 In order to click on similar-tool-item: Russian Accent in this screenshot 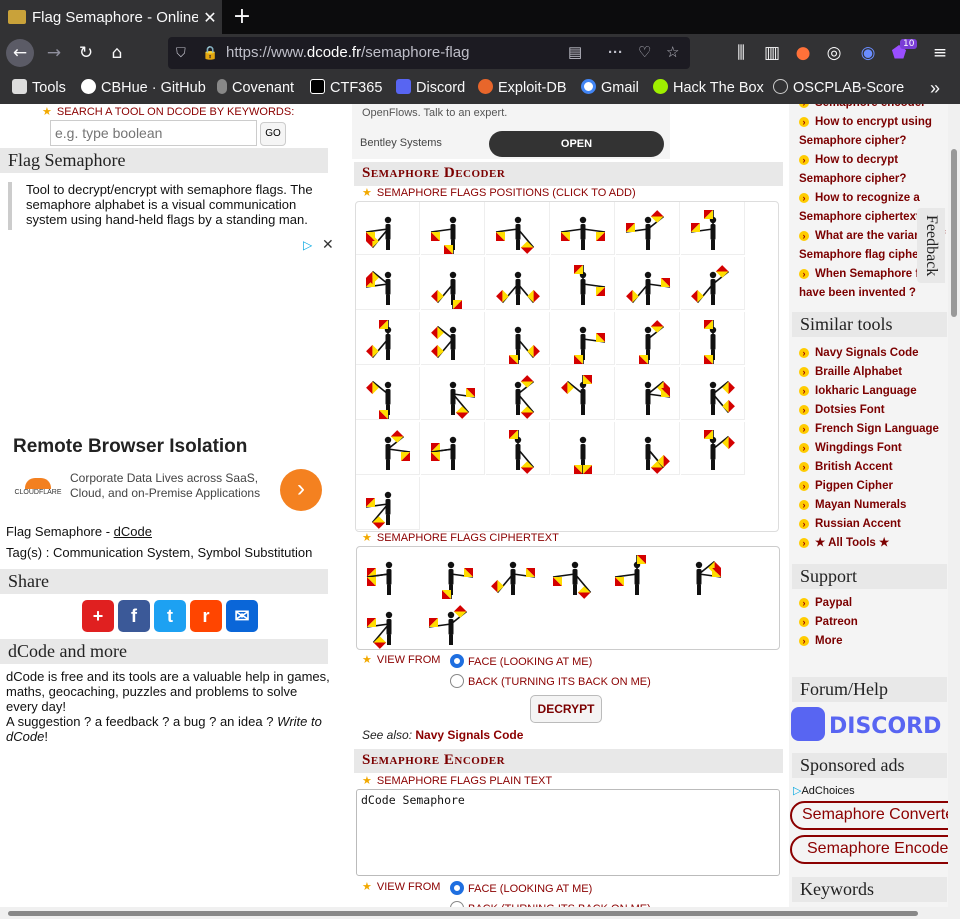, I will do `click(876, 524)`.